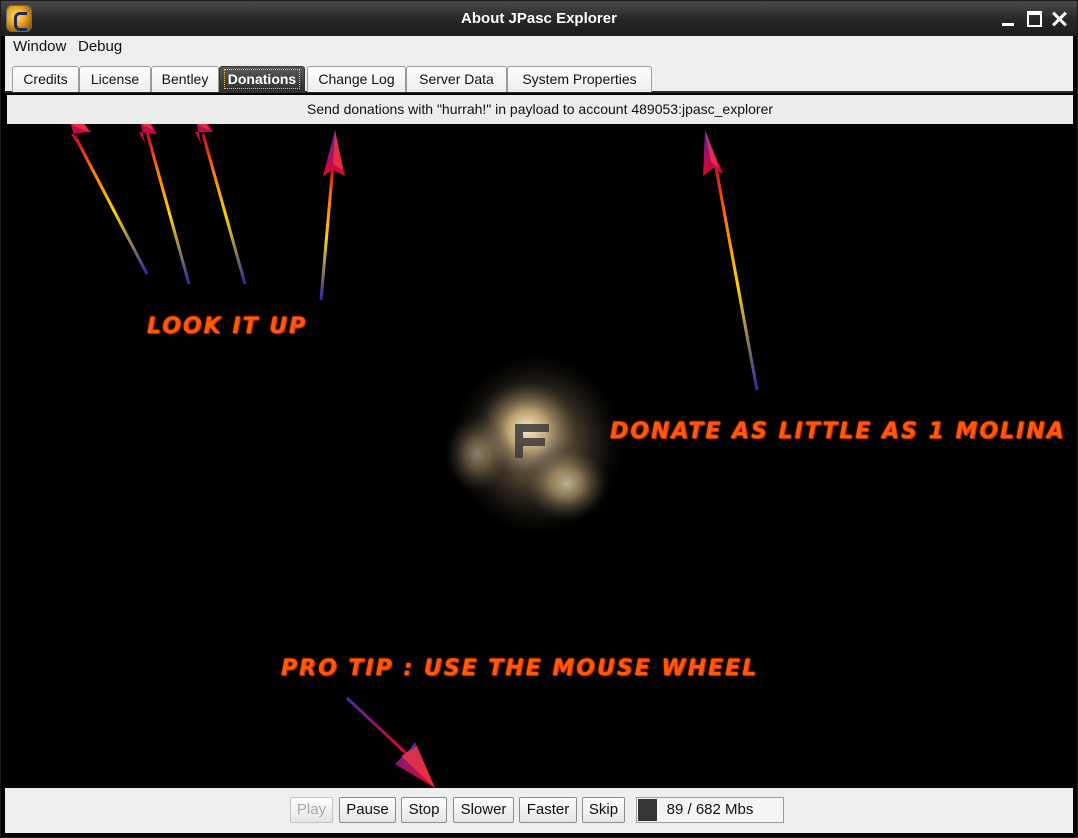 The width and height of the screenshot is (1078, 838). I want to click on menu-window: Window, so click(39, 46).